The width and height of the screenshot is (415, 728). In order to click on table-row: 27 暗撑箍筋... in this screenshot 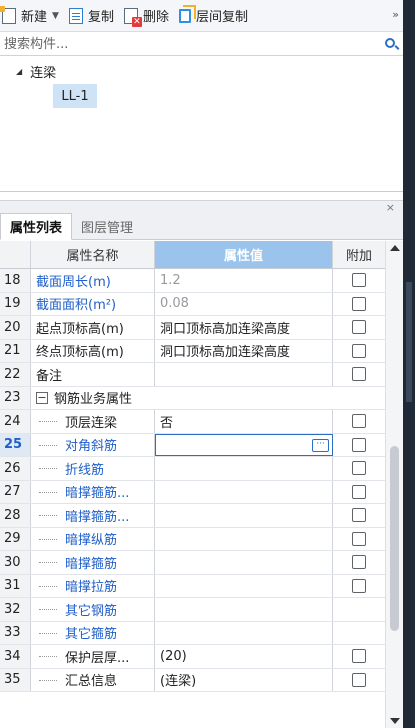, I will do `click(192, 492)`.